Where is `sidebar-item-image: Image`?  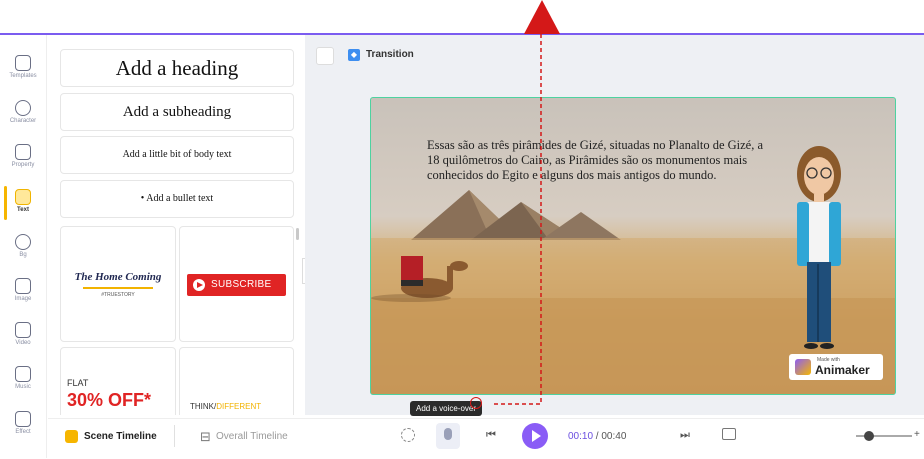 sidebar-item-image: Image is located at coordinates (23, 292).